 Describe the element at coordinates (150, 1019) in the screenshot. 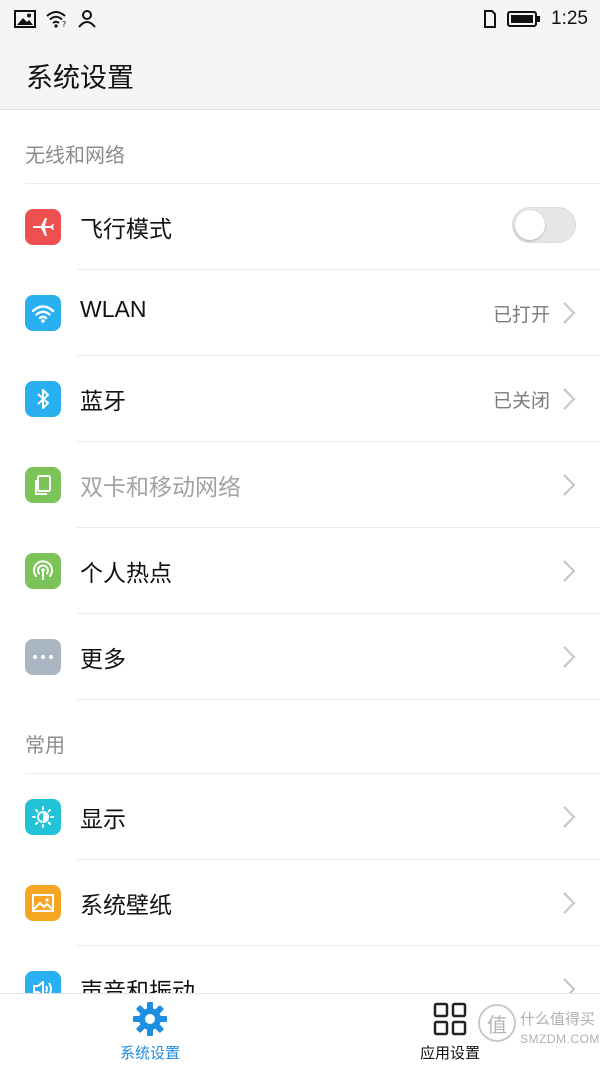

I see `gear-icon` at that location.